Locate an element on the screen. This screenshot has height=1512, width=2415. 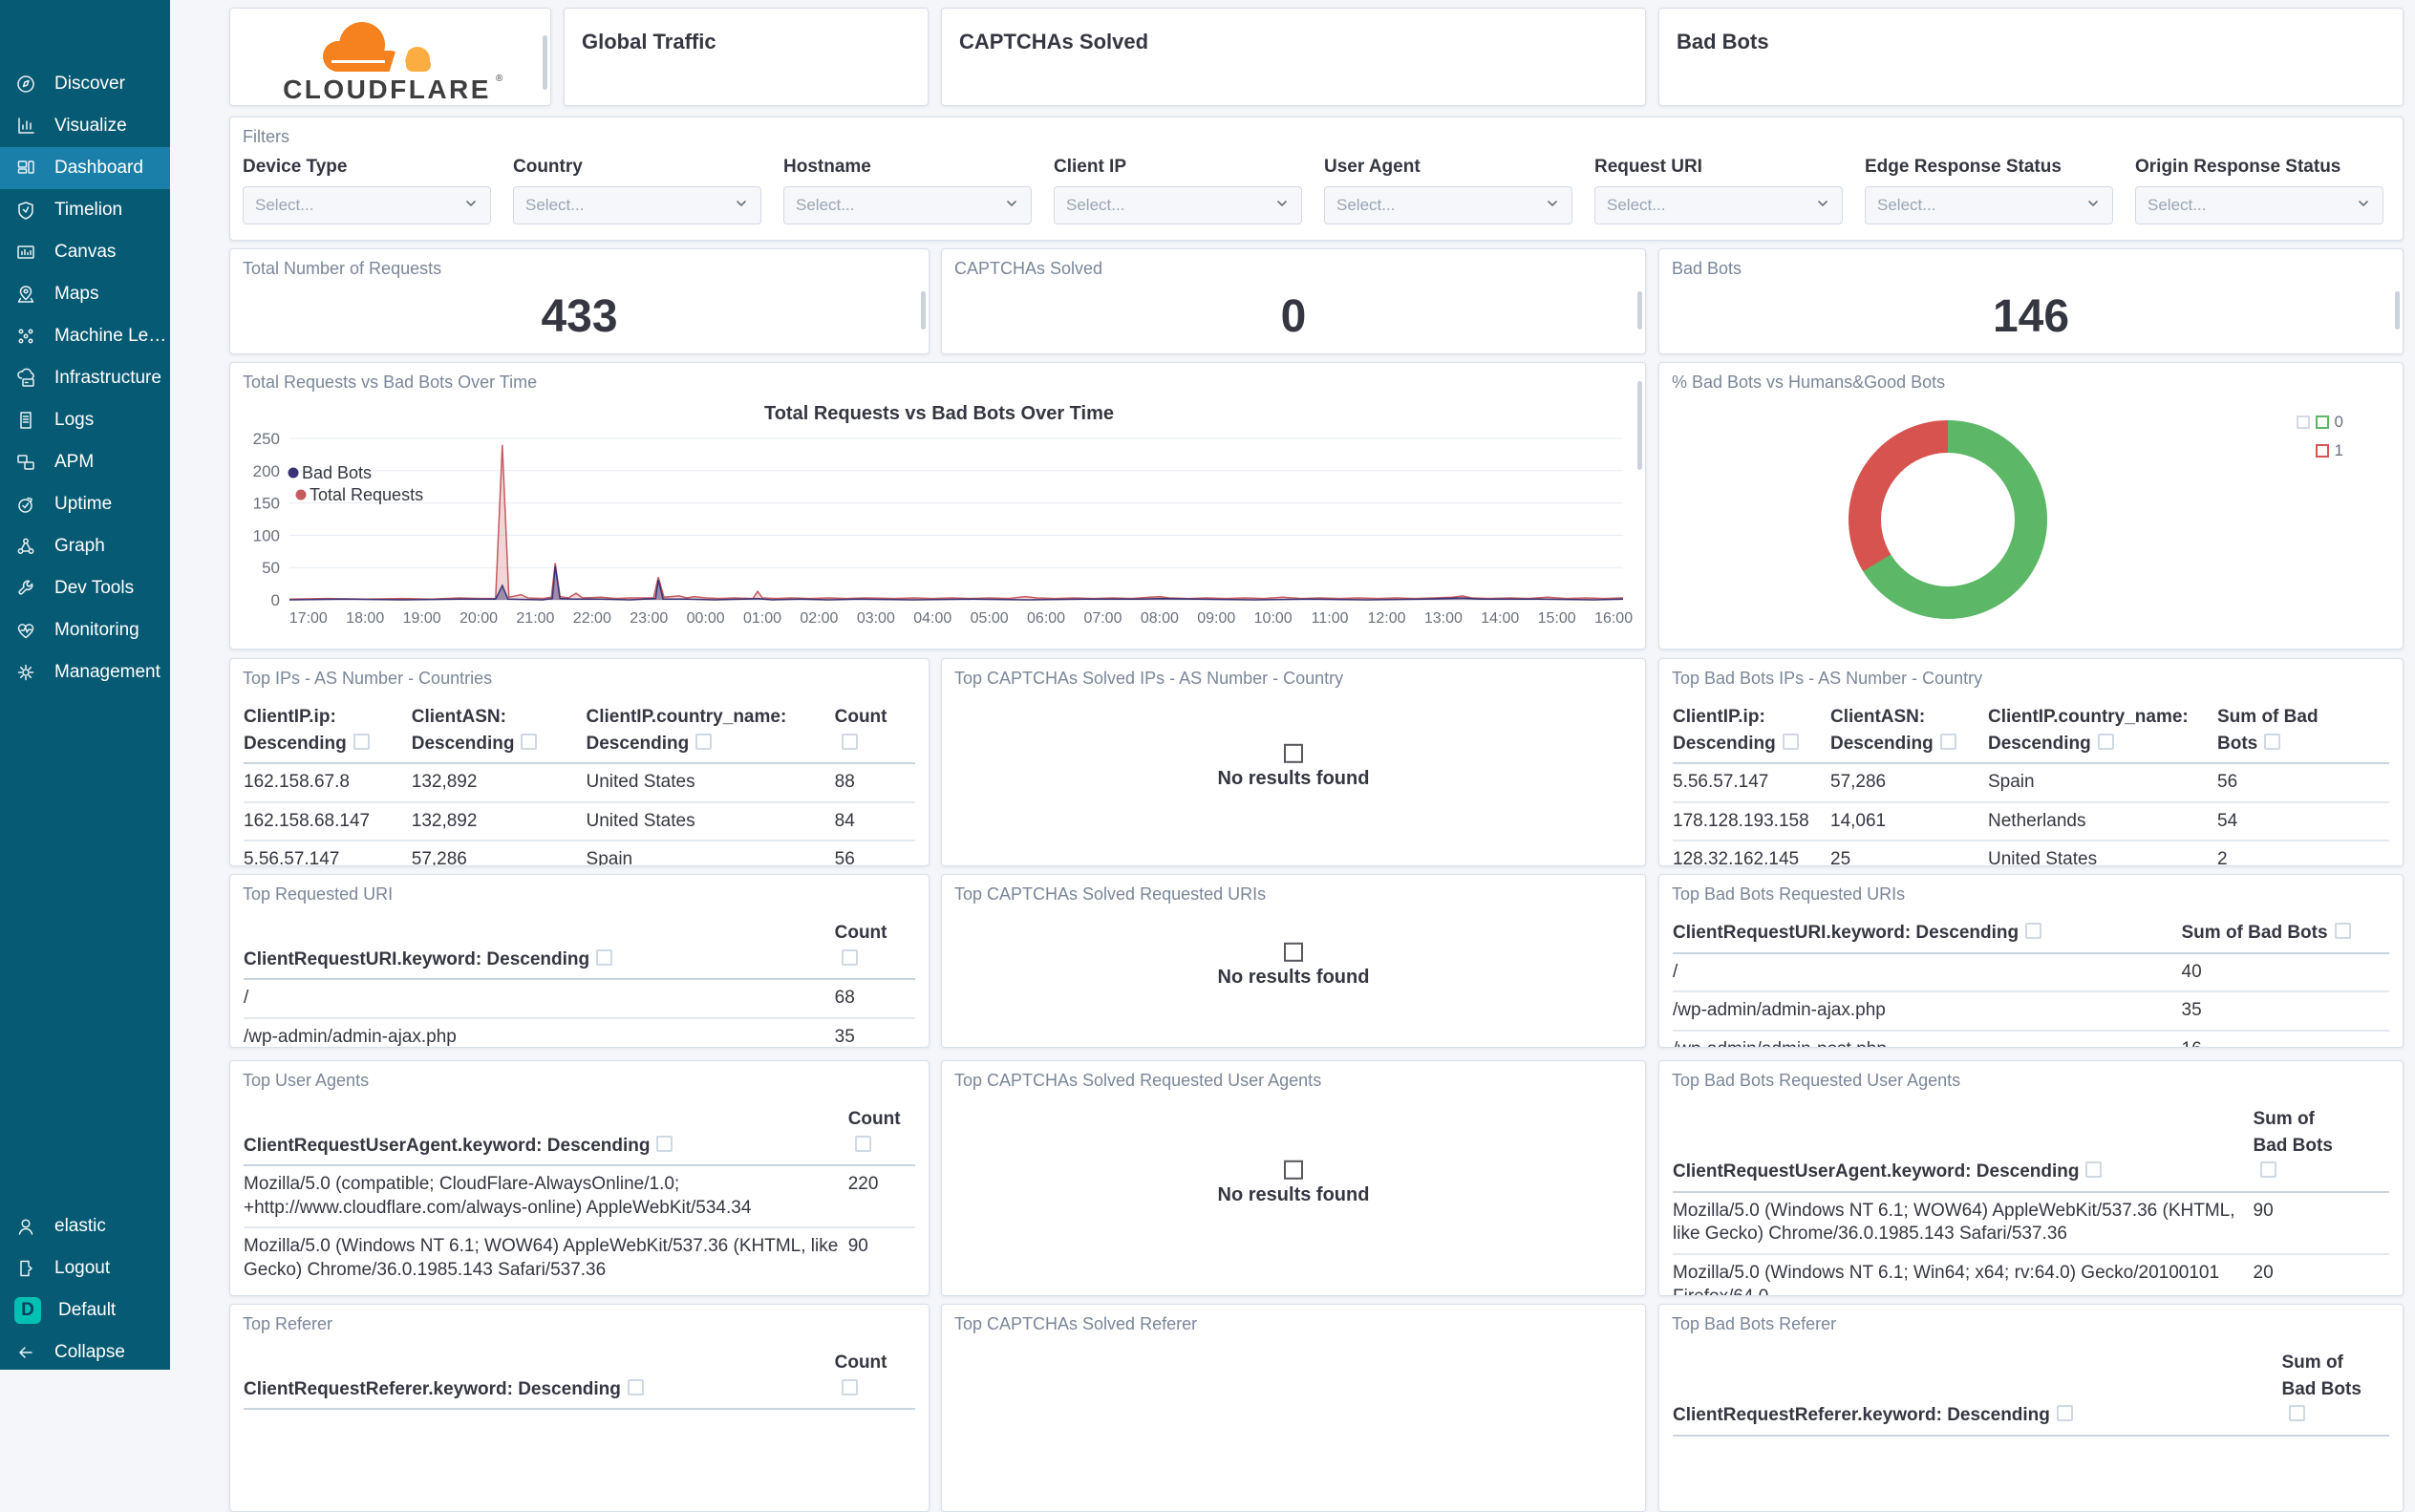
no-results: No results found is located at coordinates (1294, 766).